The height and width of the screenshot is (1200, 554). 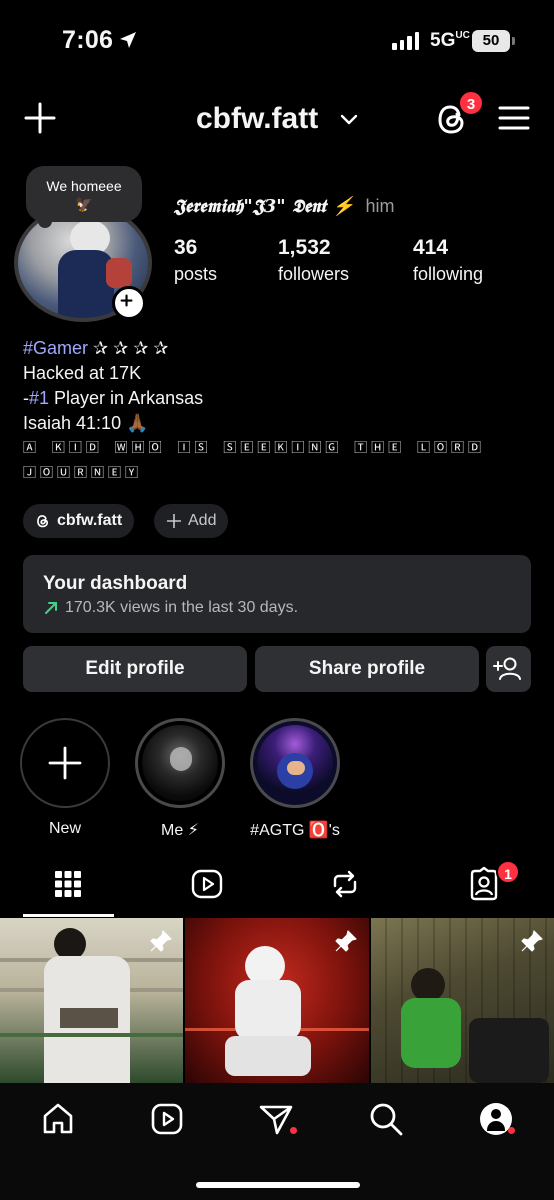 I want to click on bio-line: #Gamer ✰ ✰ ✰ ✰, so click(x=96, y=348).